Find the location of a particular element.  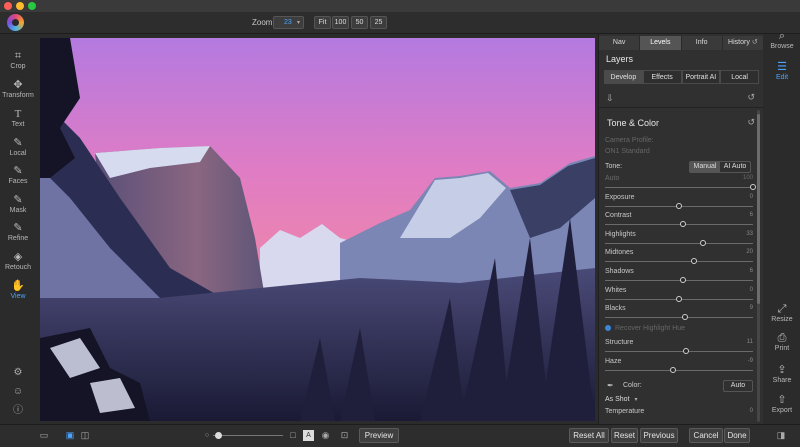

shadows-slider: Shadows 6 is located at coordinates (679, 277).